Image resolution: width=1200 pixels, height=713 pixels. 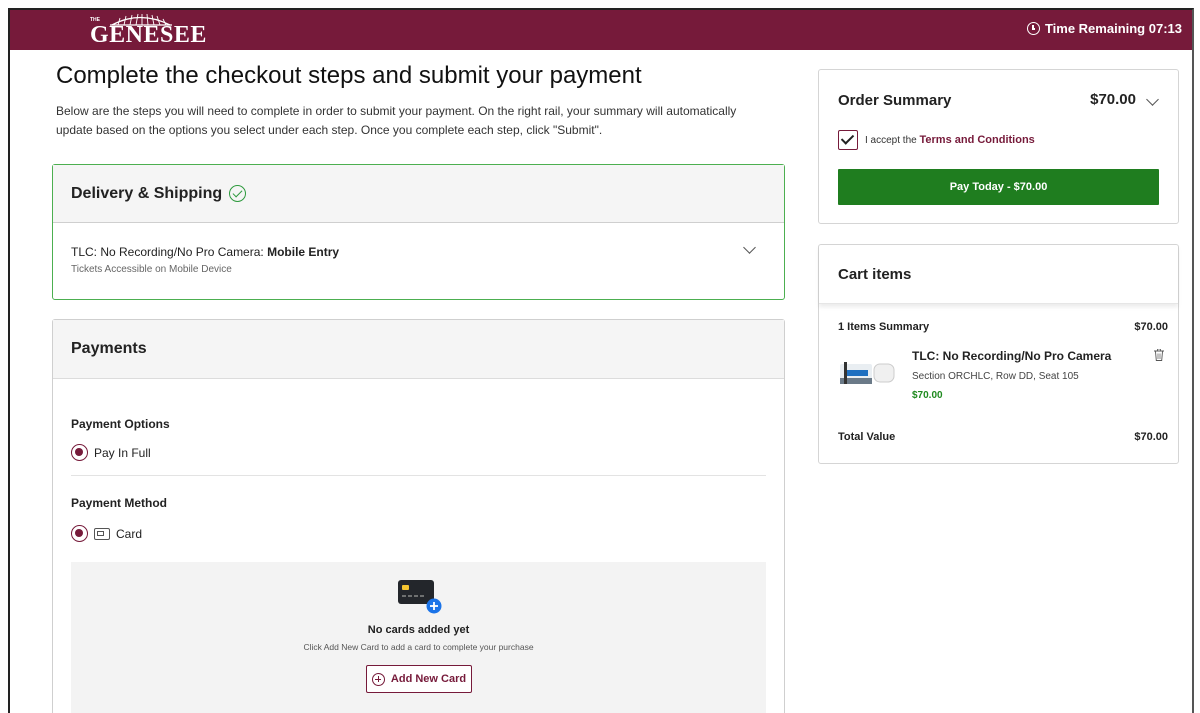 I want to click on payment-method-label: Payment Method, so click(x=119, y=503).